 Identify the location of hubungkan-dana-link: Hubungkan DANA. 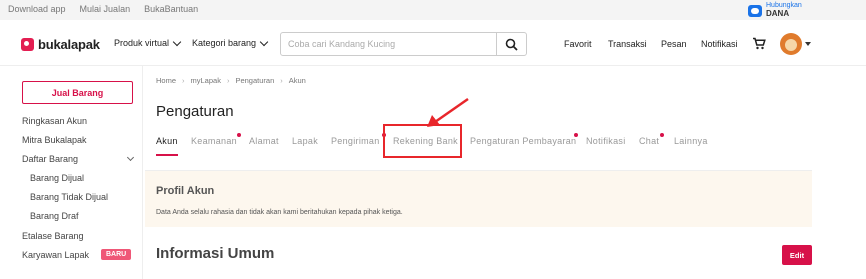
(775, 10).